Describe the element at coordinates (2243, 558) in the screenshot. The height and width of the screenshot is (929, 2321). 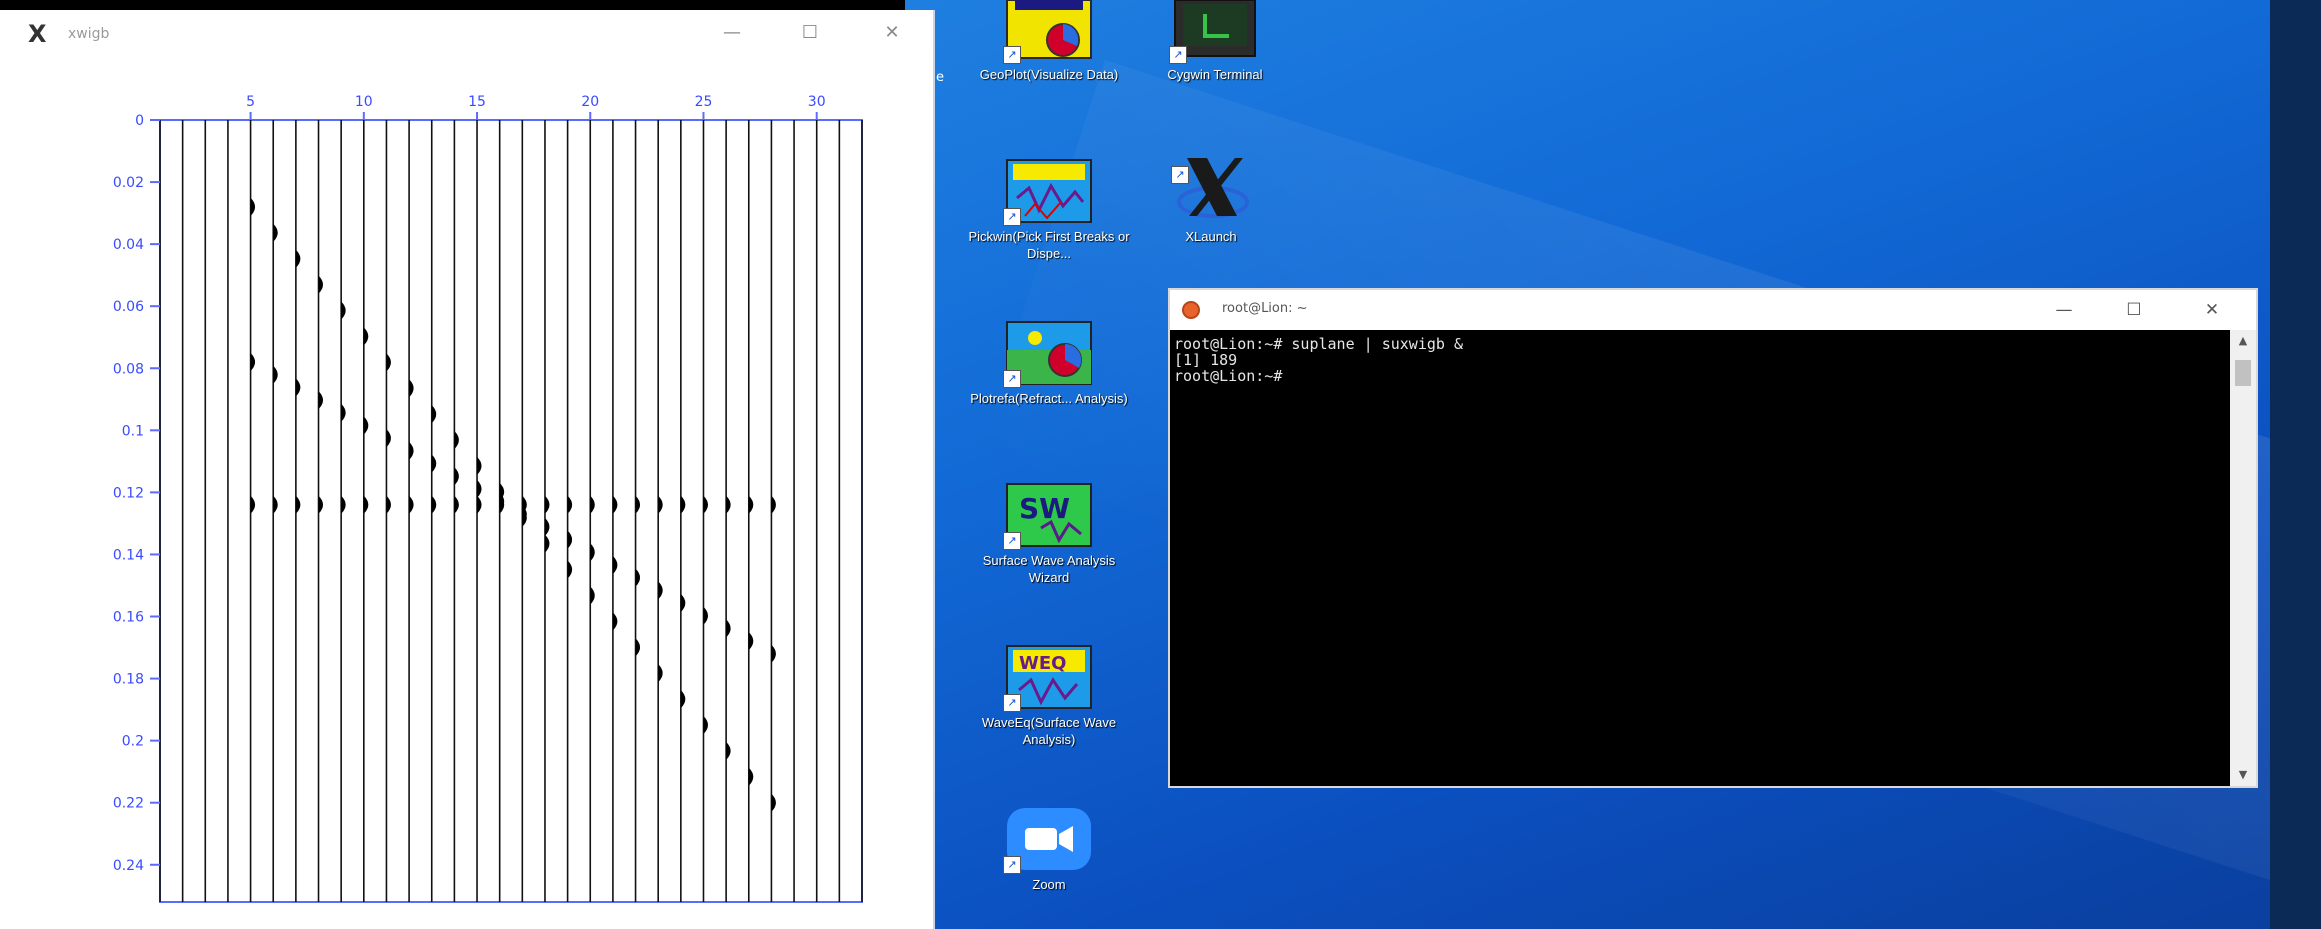
I see `terminal-scrollbar: ▲ ▼` at that location.